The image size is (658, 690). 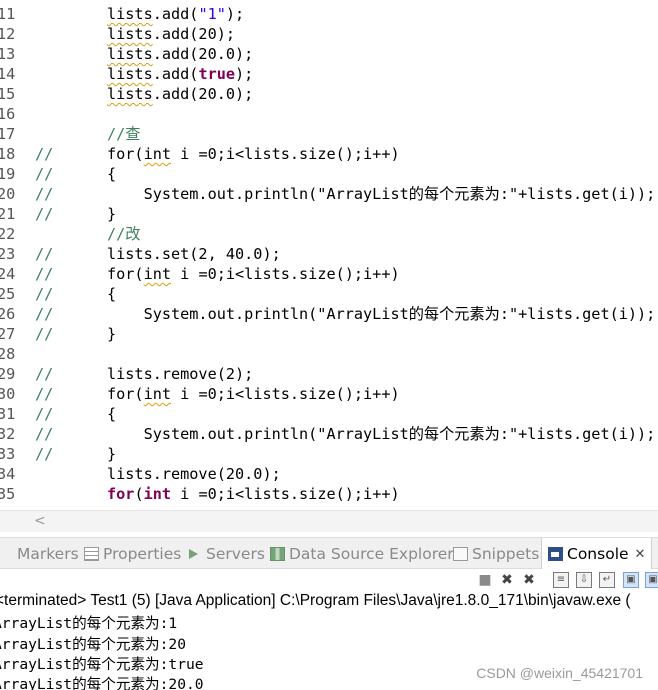 I want to click on line-number: 21, so click(x=8, y=214).